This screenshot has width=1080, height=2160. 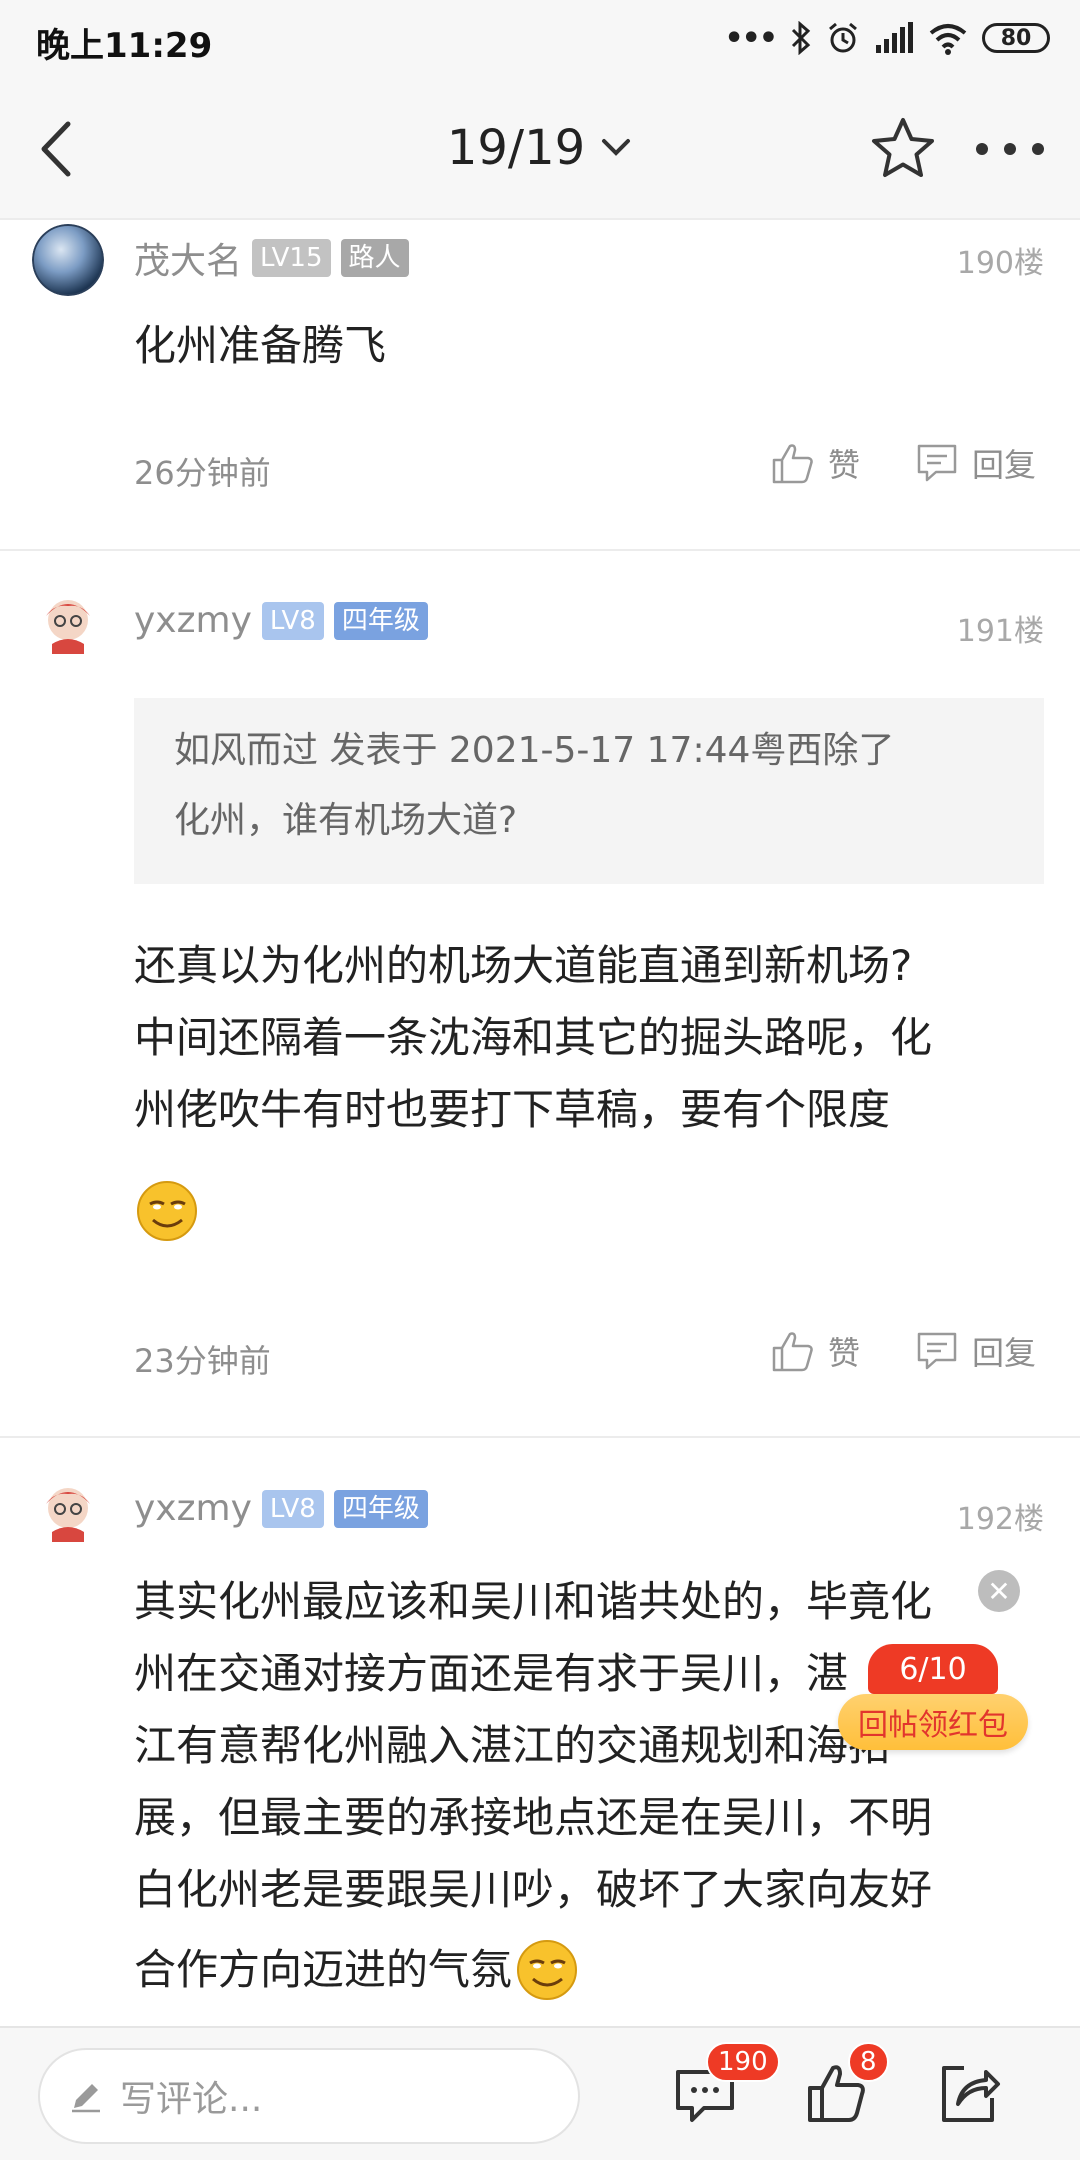 What do you see at coordinates (801, 38) in the screenshot?
I see `bluetooth-icon` at bounding box center [801, 38].